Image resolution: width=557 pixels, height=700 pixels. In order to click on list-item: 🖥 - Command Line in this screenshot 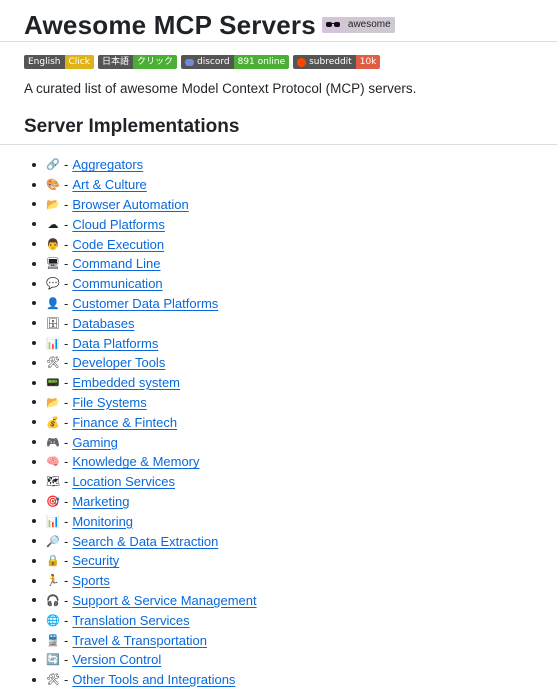, I will do `click(141, 264)`.